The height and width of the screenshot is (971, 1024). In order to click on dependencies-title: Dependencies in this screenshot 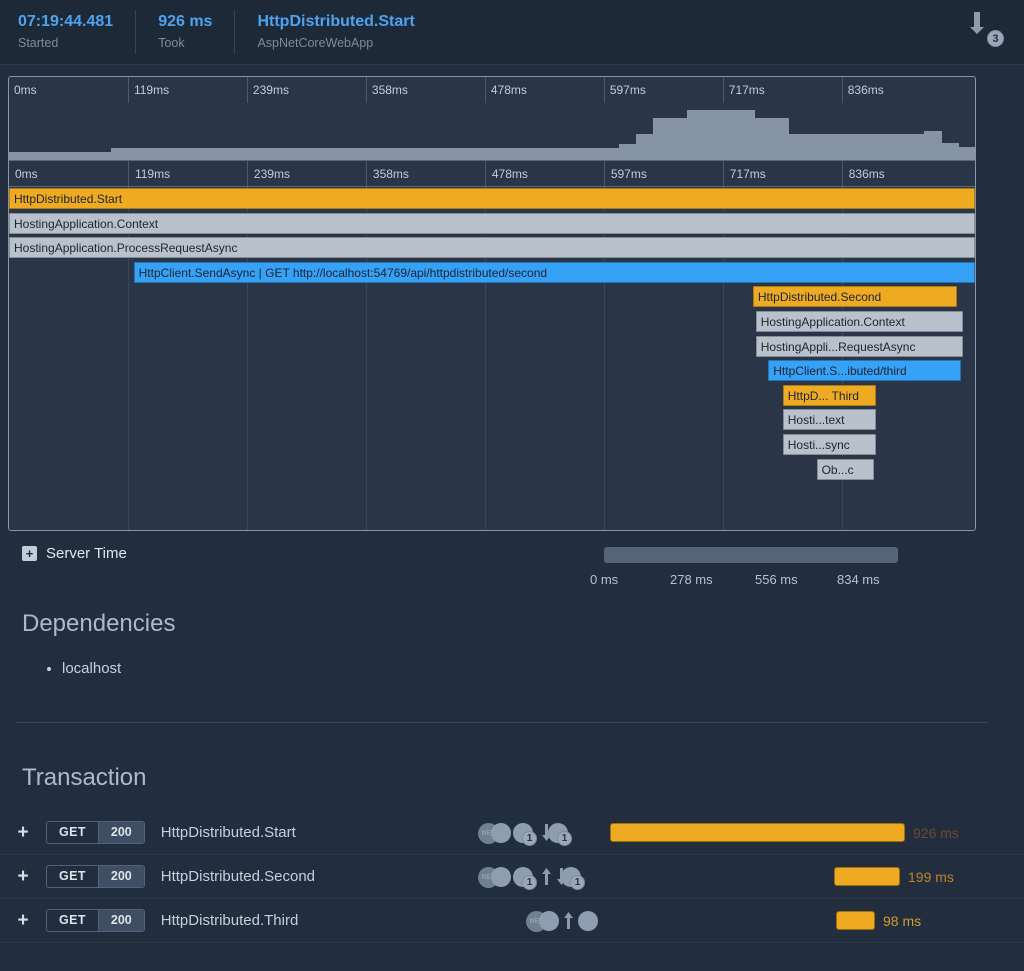, I will do `click(99, 623)`.